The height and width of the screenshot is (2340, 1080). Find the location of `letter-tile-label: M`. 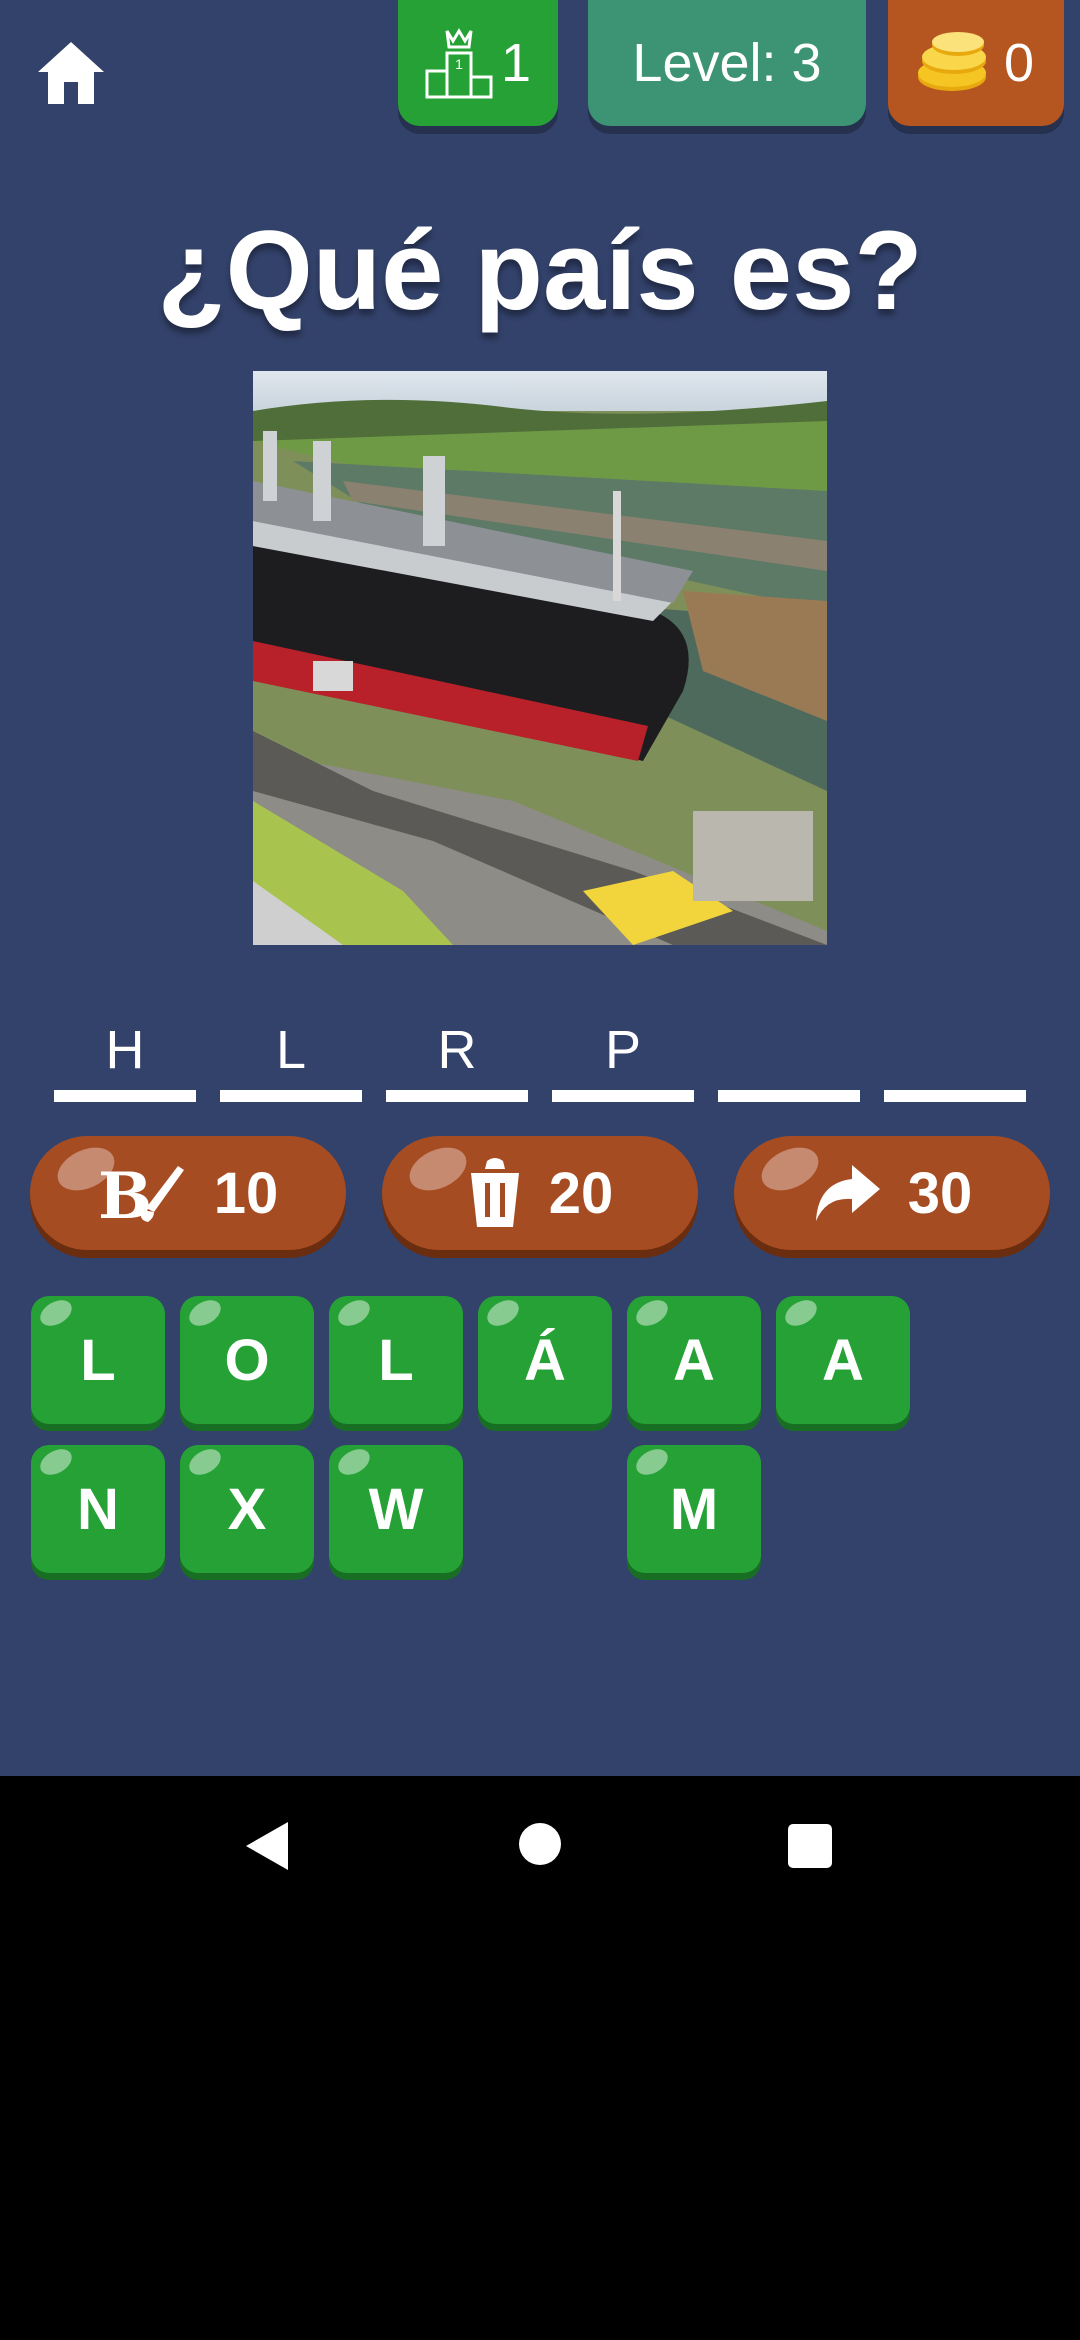

letter-tile-label: M is located at coordinates (694, 1509).